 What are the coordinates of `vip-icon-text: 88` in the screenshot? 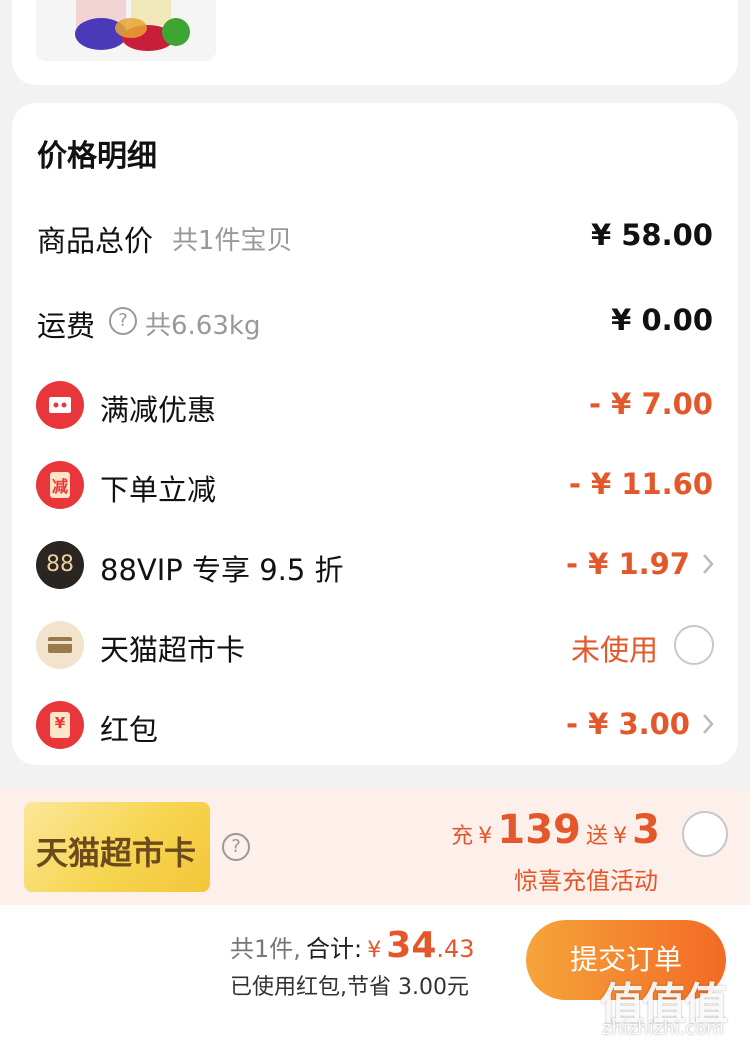 It's located at (60, 564).